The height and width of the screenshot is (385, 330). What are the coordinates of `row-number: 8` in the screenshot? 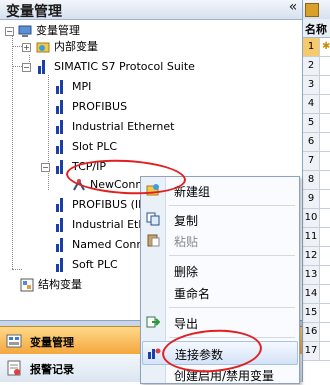 It's located at (311, 180).